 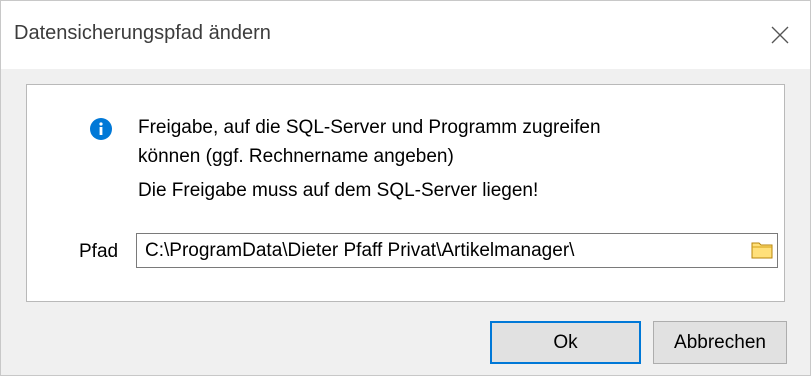 I want to click on close-button, so click(x=780, y=35).